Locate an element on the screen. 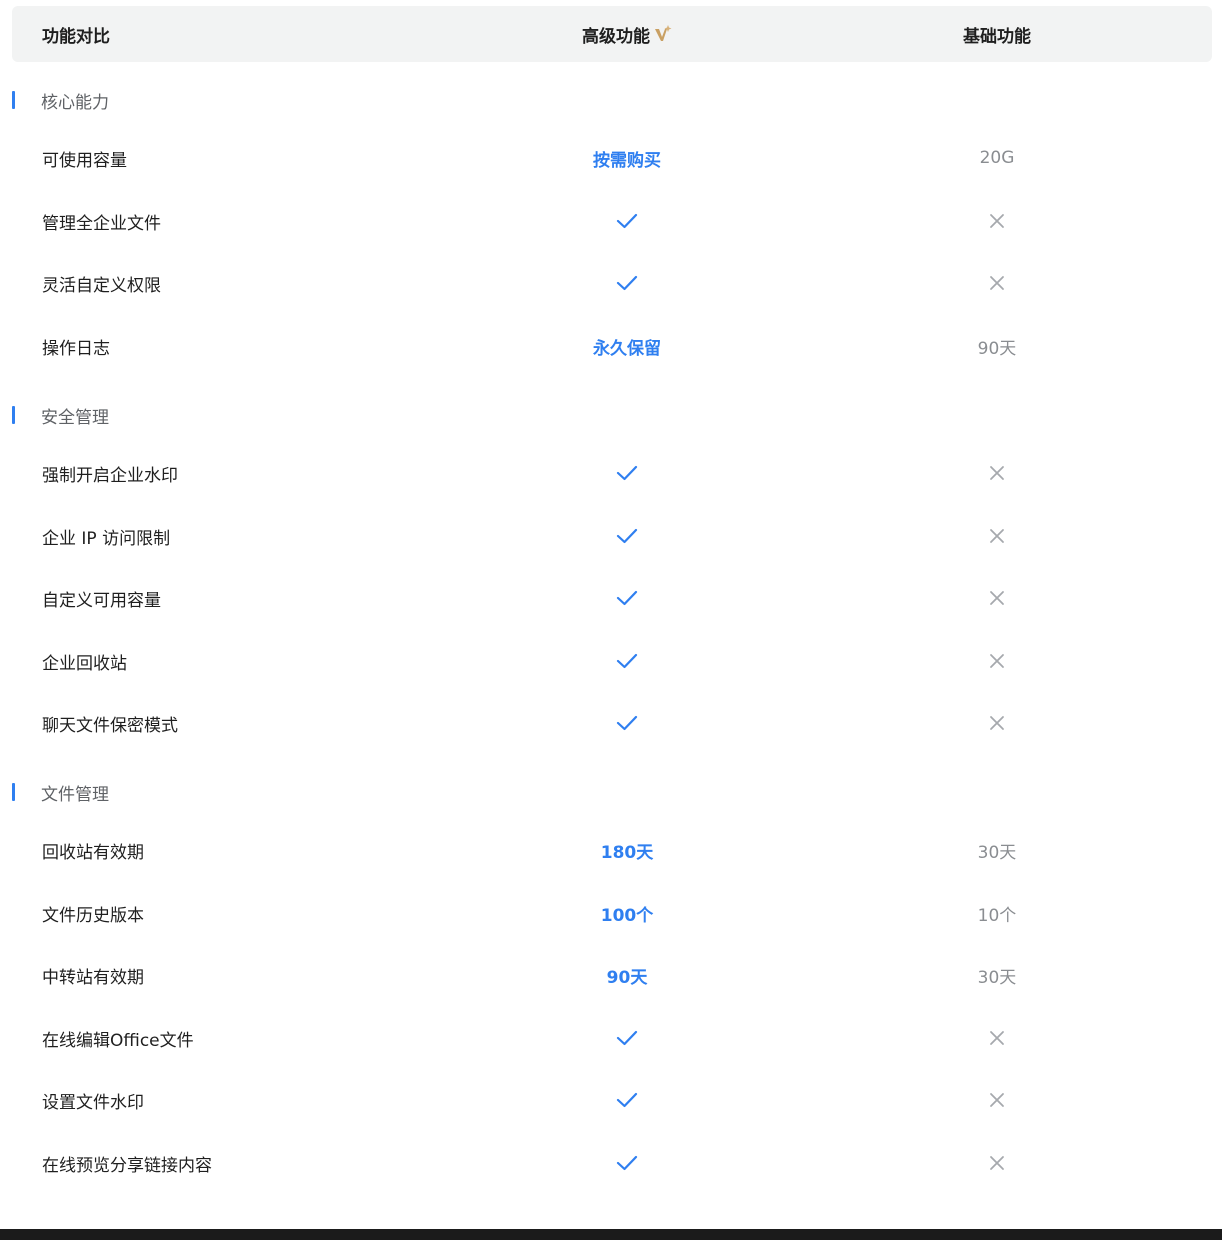 This screenshot has height=1240, width=1222. advanced-value: 180天 is located at coordinates (627, 852).